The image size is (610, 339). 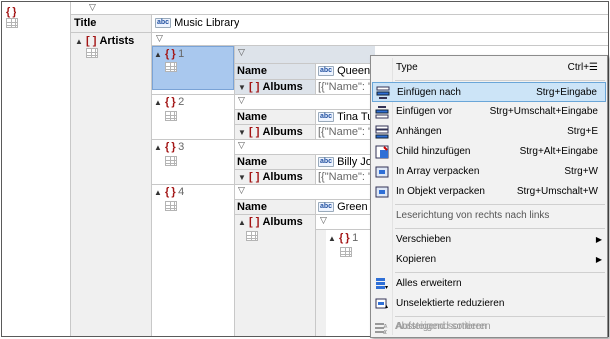 I want to click on menu-item-expand-all: Alles erweitern, so click(x=489, y=284).